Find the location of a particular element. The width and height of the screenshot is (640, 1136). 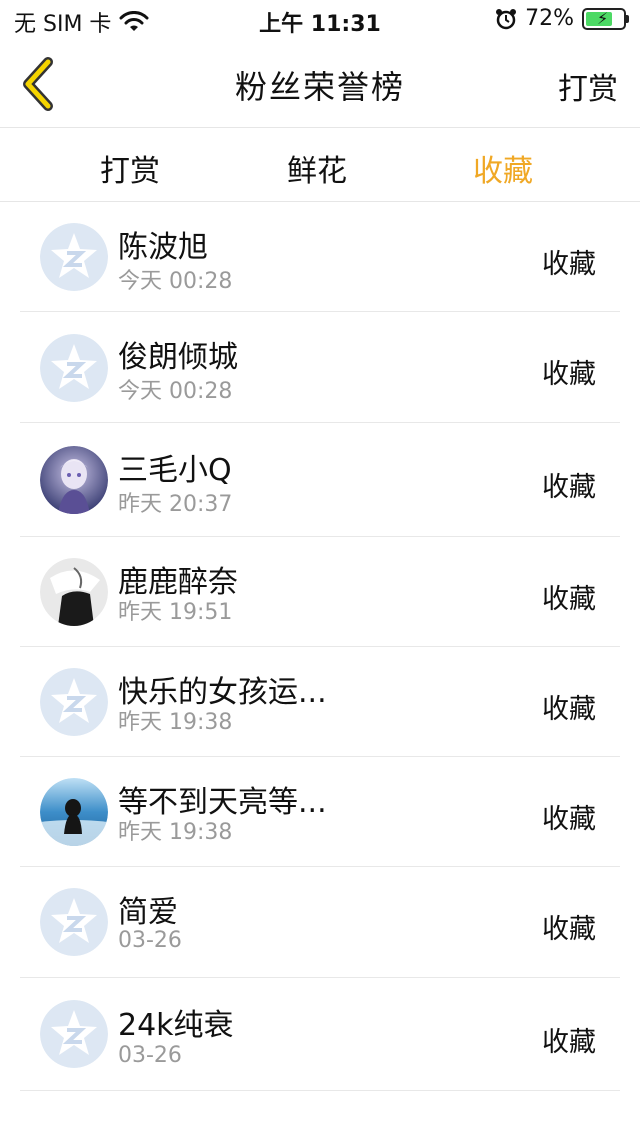

tab-flowers: 鲜花 is located at coordinates (317, 168).